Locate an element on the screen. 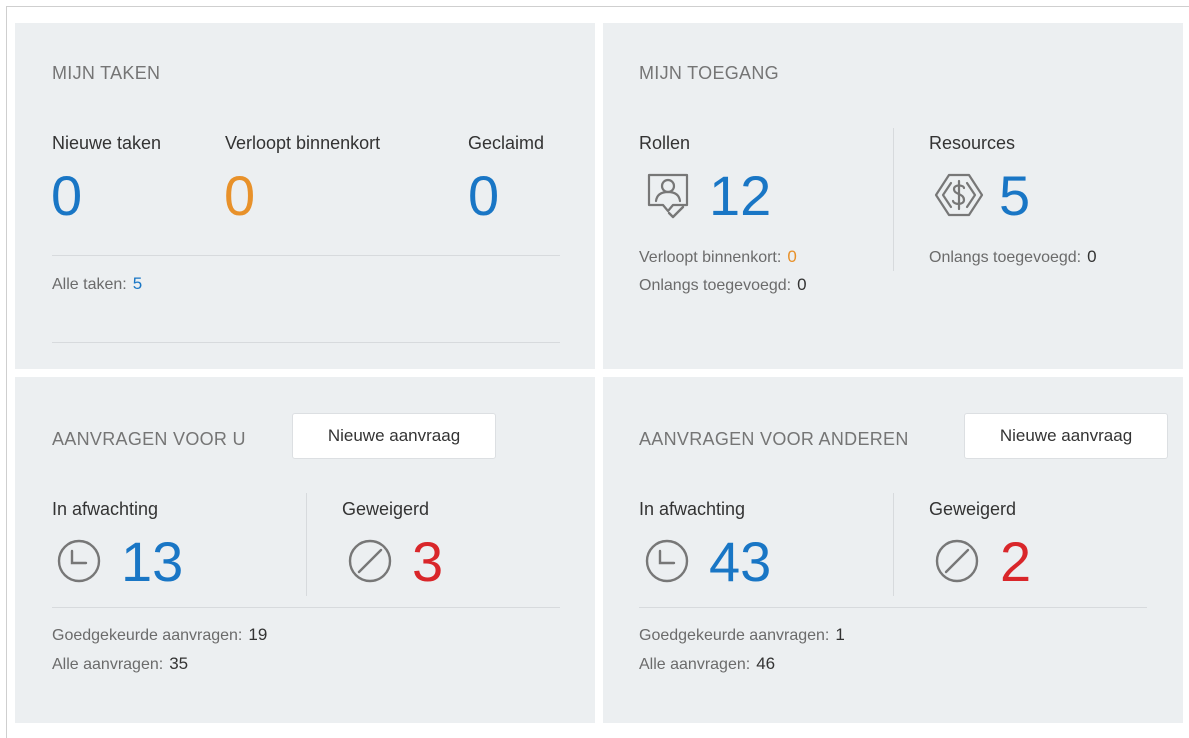  resources-recent-count: 0 is located at coordinates (1091, 256).